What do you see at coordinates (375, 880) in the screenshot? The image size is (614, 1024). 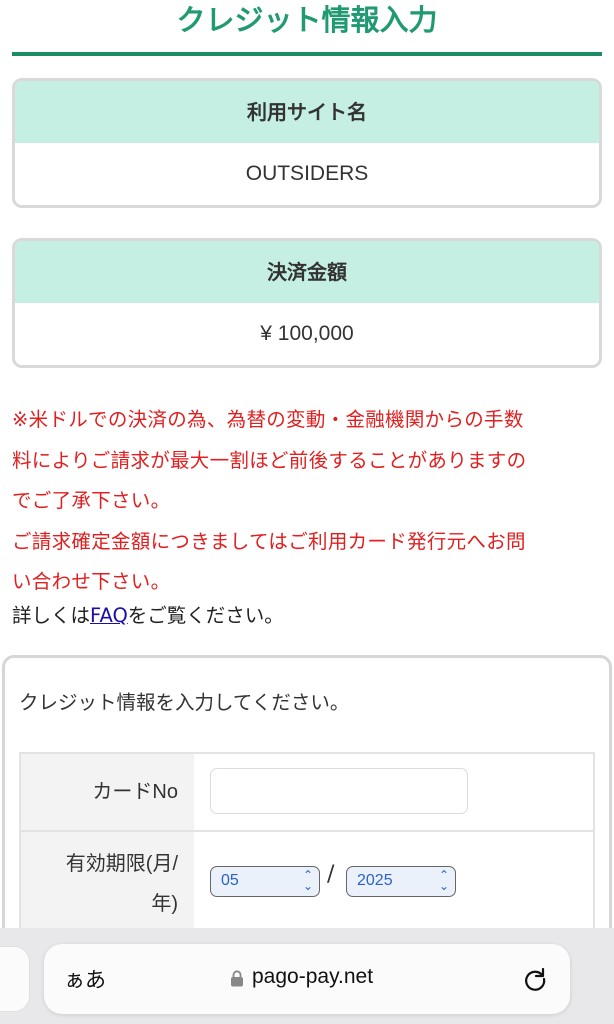 I see `expiry-year-value: 2025` at bounding box center [375, 880].